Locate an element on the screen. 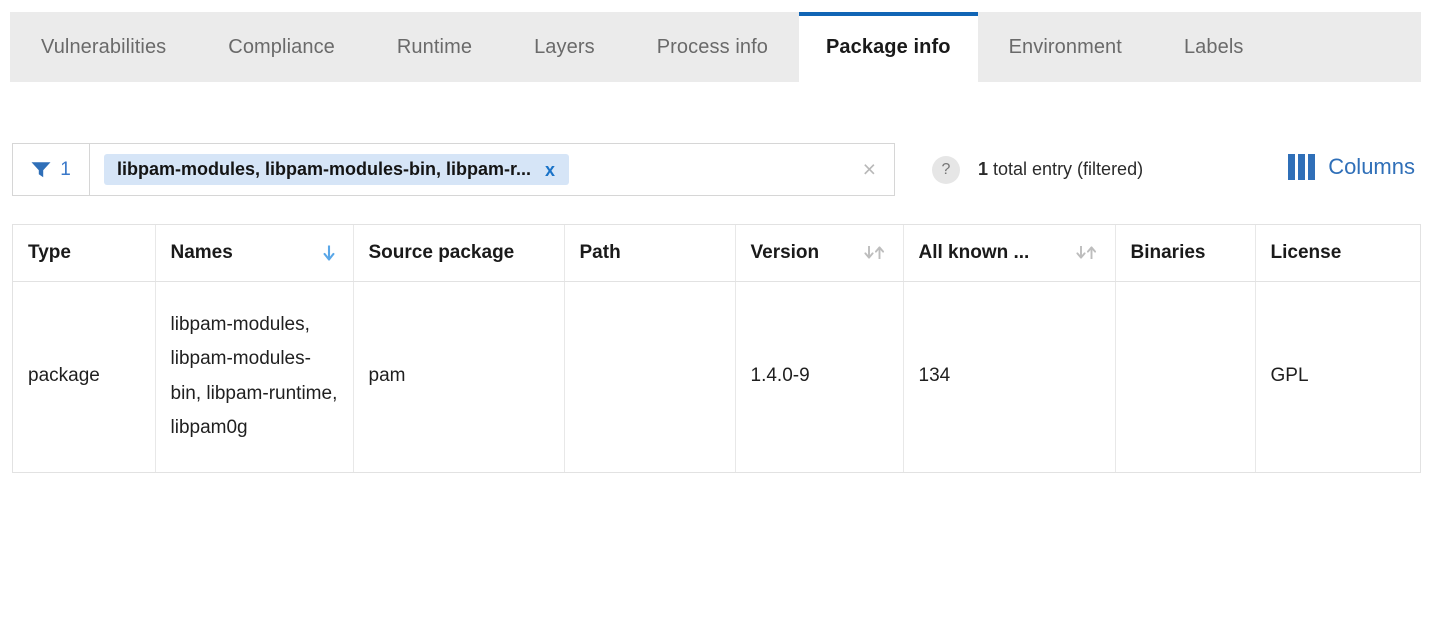 The width and height of the screenshot is (1431, 617). filter-button: 1 is located at coordinates (51, 169).